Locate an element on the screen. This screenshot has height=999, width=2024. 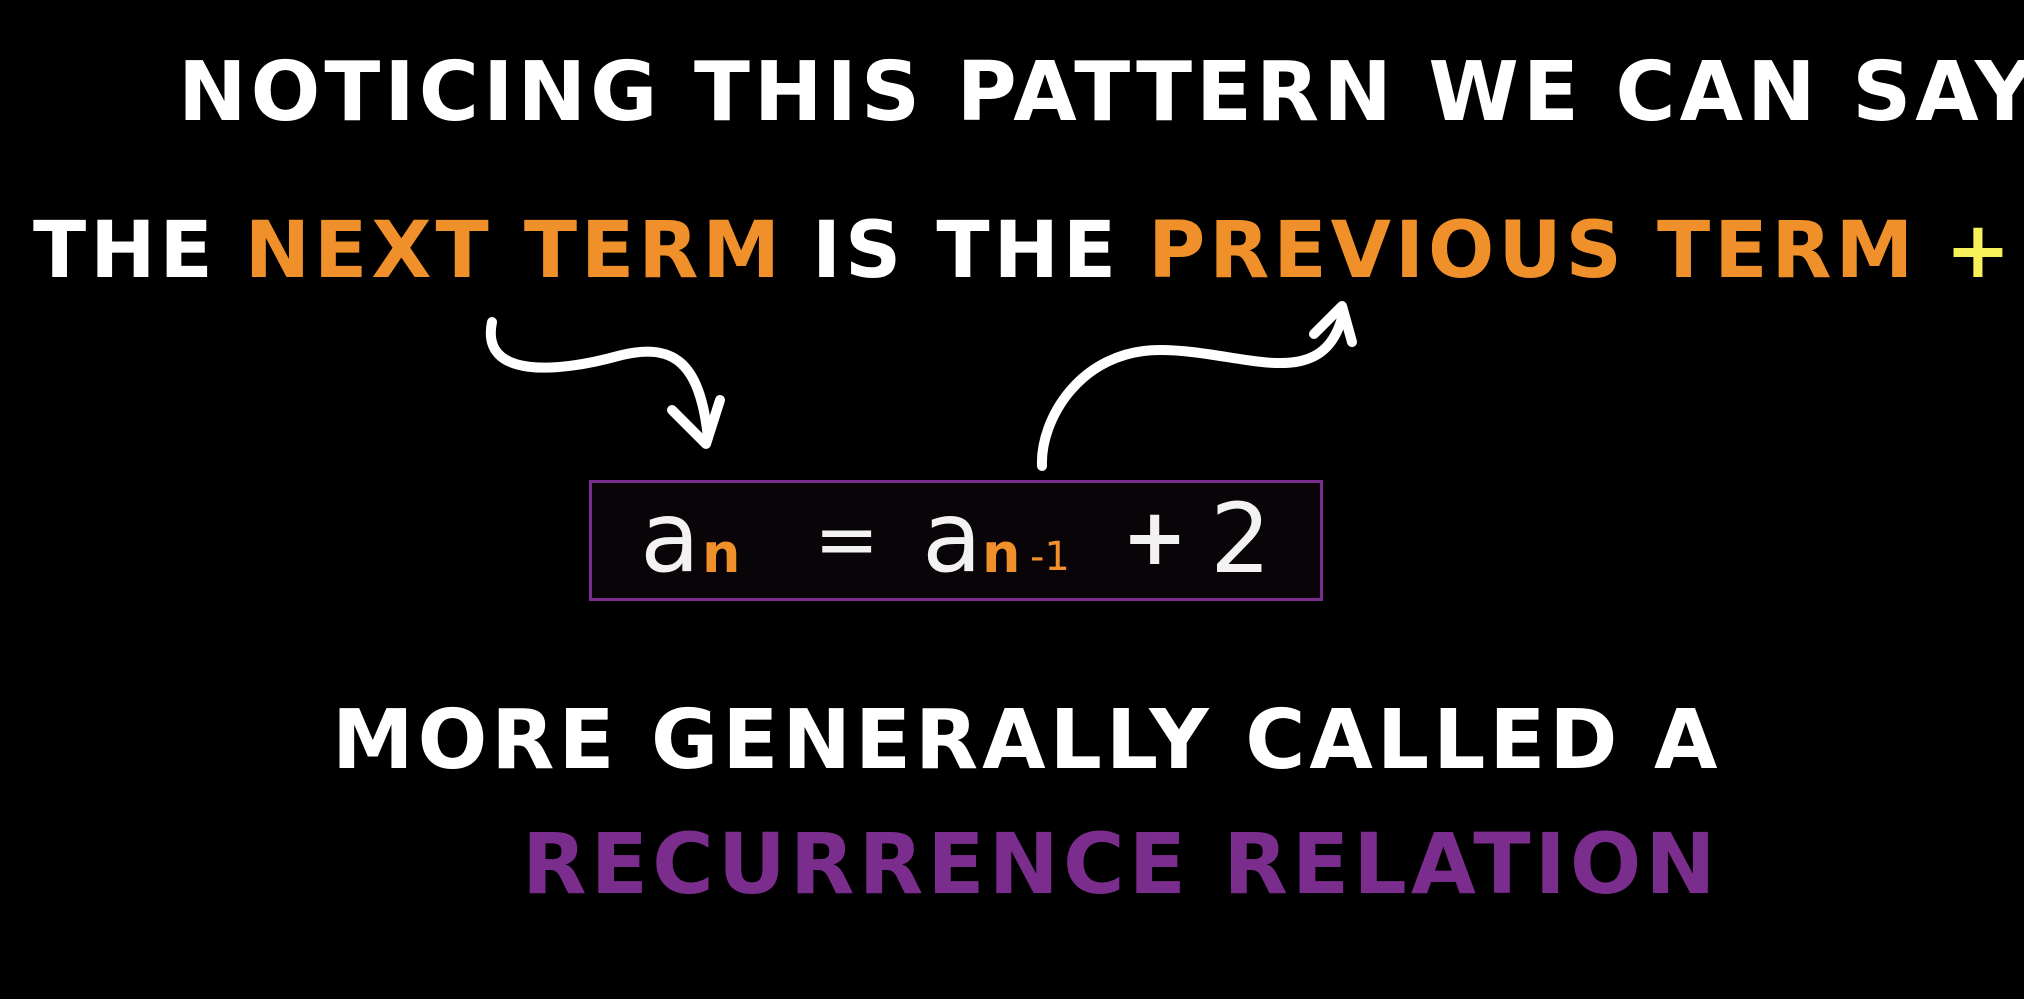
heading-is-the: is the is located at coordinates (966, 251).